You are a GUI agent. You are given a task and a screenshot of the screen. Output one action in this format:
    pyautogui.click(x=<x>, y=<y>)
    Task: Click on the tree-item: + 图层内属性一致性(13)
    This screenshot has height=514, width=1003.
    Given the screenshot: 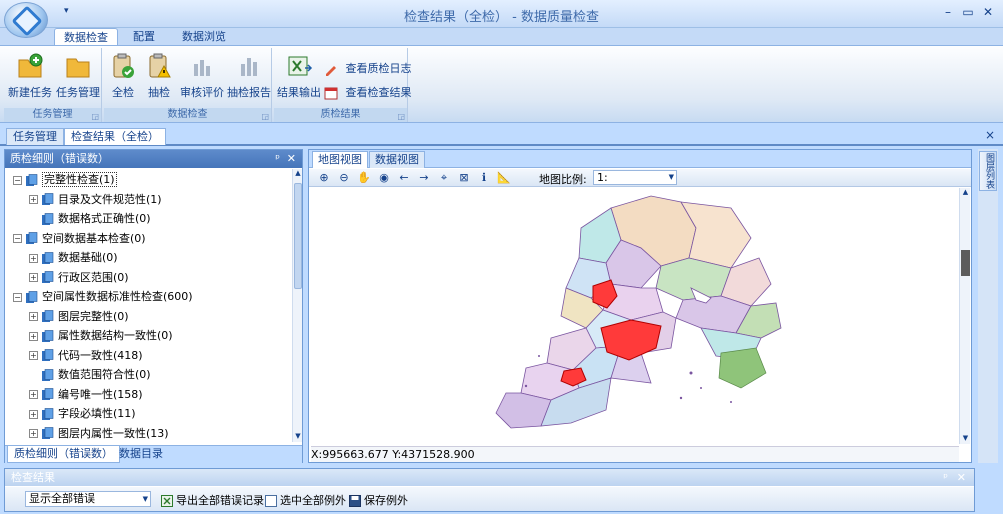 What is the action you would take?
    pyautogui.click(x=99, y=433)
    